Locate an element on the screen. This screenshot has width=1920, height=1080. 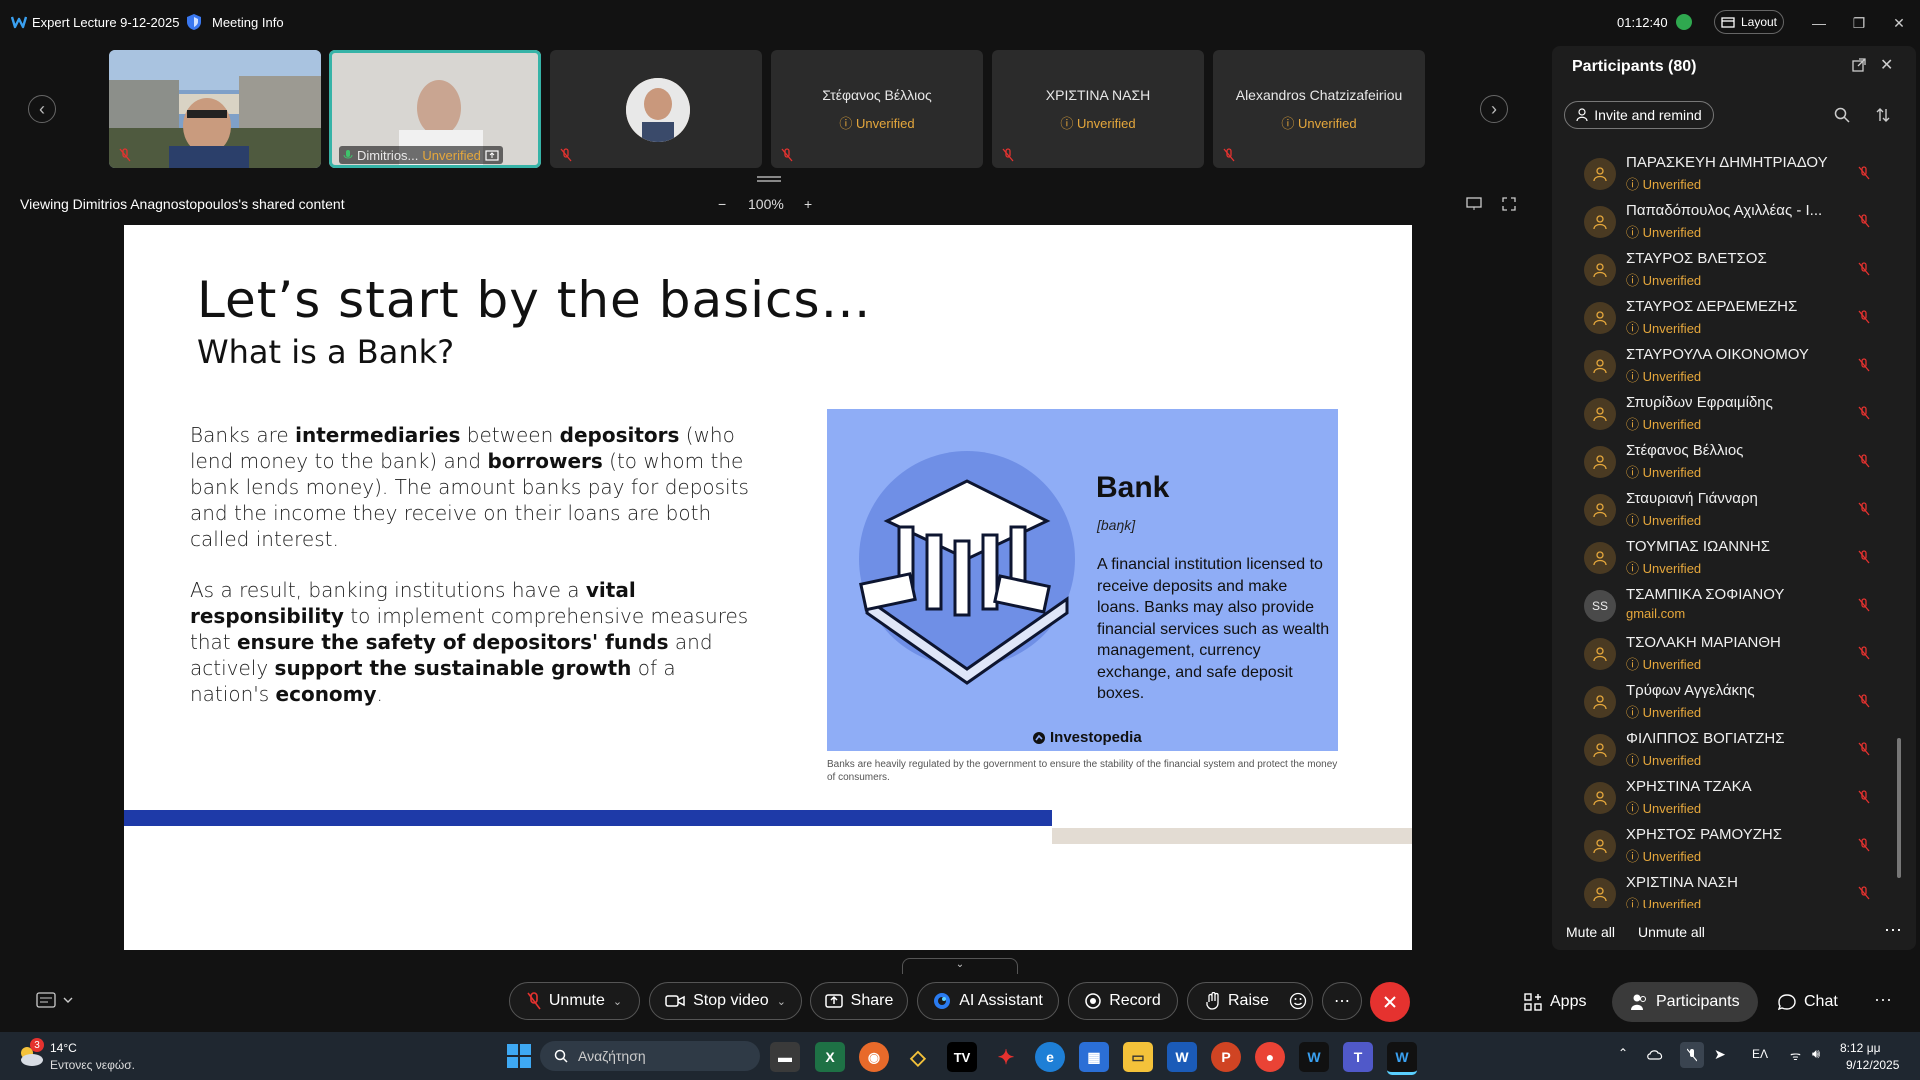
participant-row: ΠΑΡΑΣΚΕΥΗ ΔΗΜΗΤΡΙΑΔΟΥ ⓘ Unverified is located at coordinates (1732, 174).